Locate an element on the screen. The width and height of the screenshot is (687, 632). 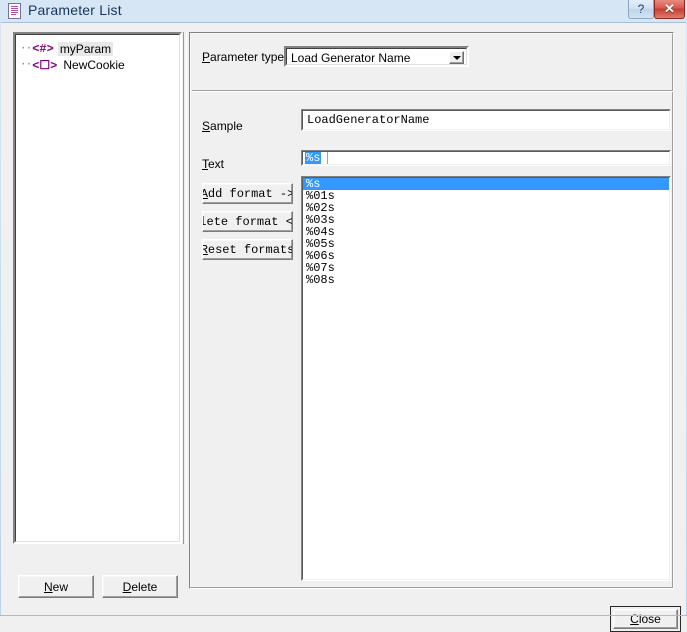
format-list-item: %01s is located at coordinates (486, 196).